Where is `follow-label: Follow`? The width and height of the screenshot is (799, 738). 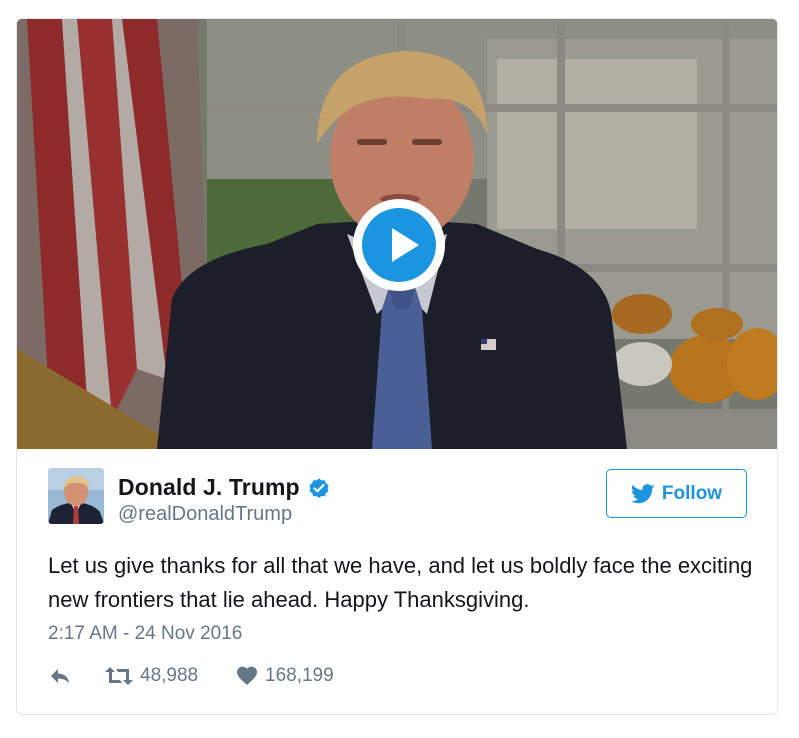 follow-label: Follow is located at coordinates (692, 493).